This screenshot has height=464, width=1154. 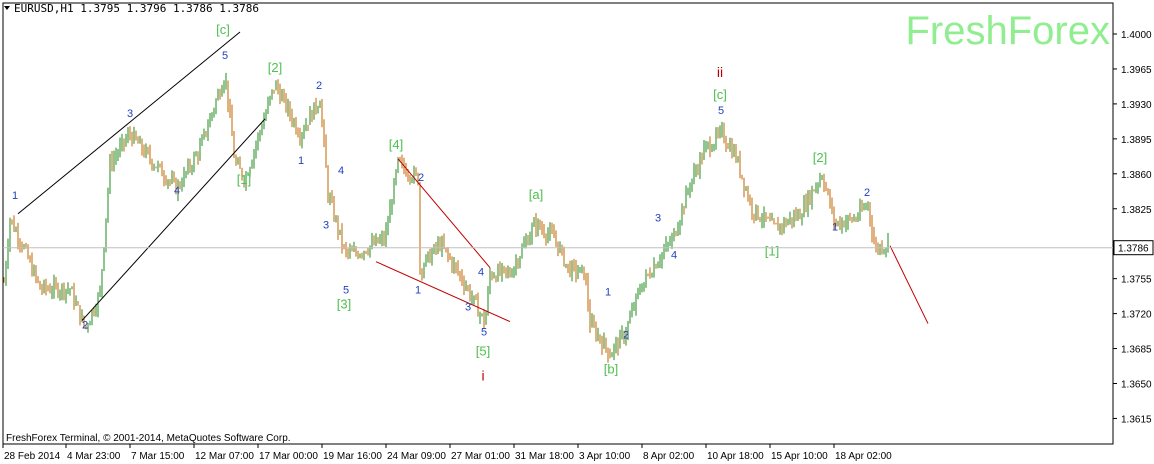 I want to click on wave-label: ii, so click(x=720, y=72).